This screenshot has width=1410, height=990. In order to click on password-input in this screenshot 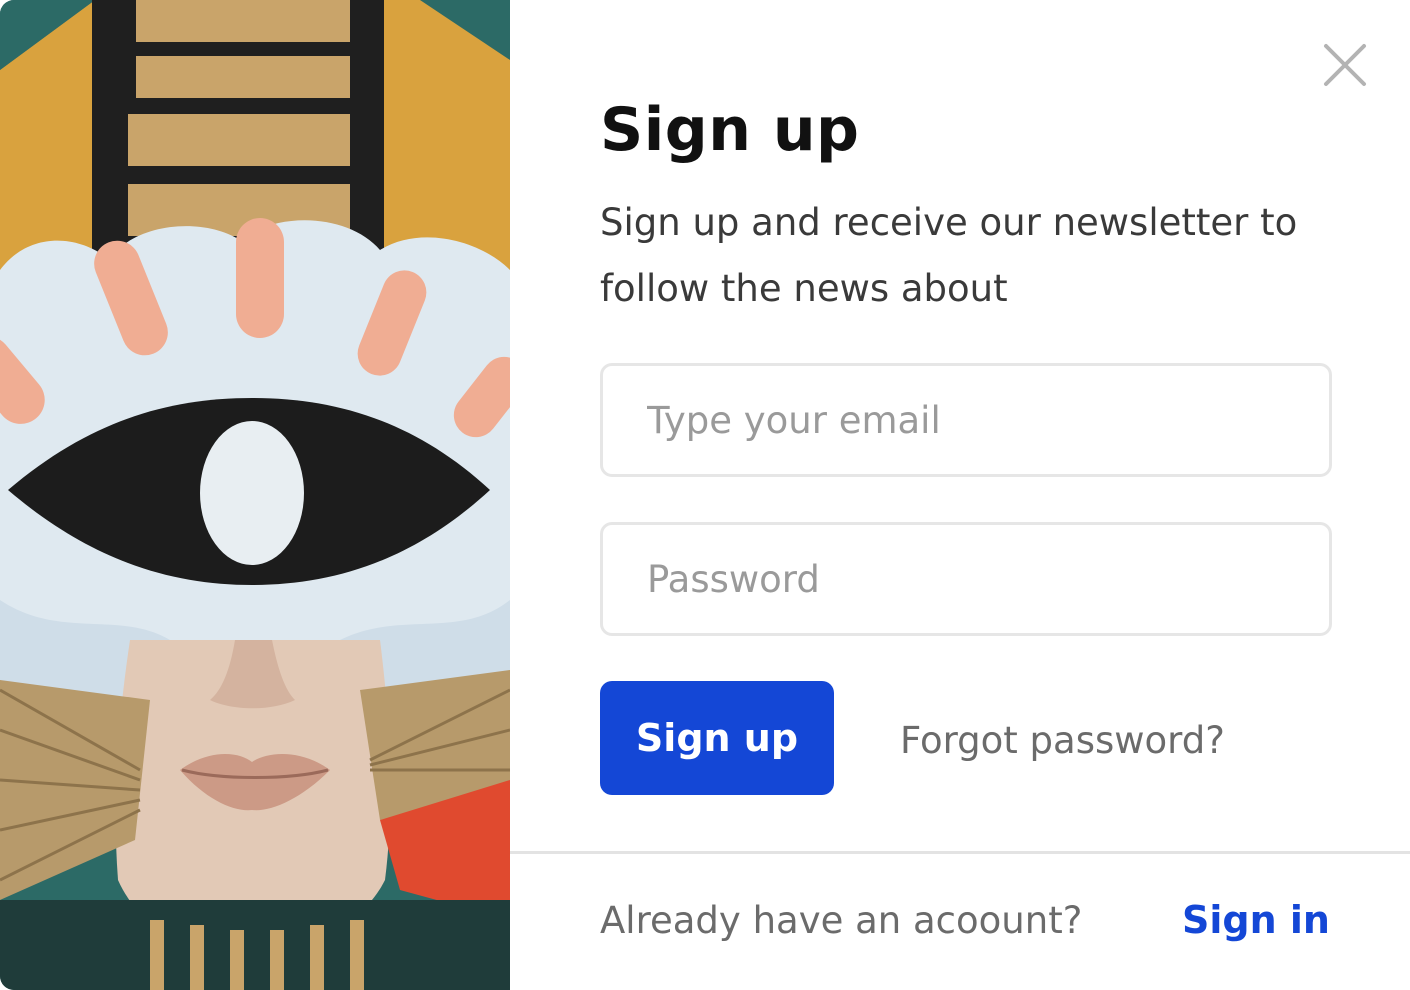, I will do `click(966, 579)`.